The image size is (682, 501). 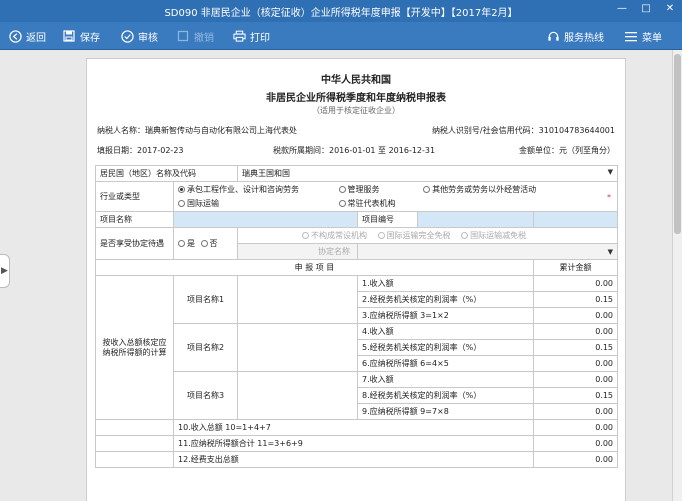 What do you see at coordinates (195, 36) in the screenshot?
I see `revoke-button: 撤销` at bounding box center [195, 36].